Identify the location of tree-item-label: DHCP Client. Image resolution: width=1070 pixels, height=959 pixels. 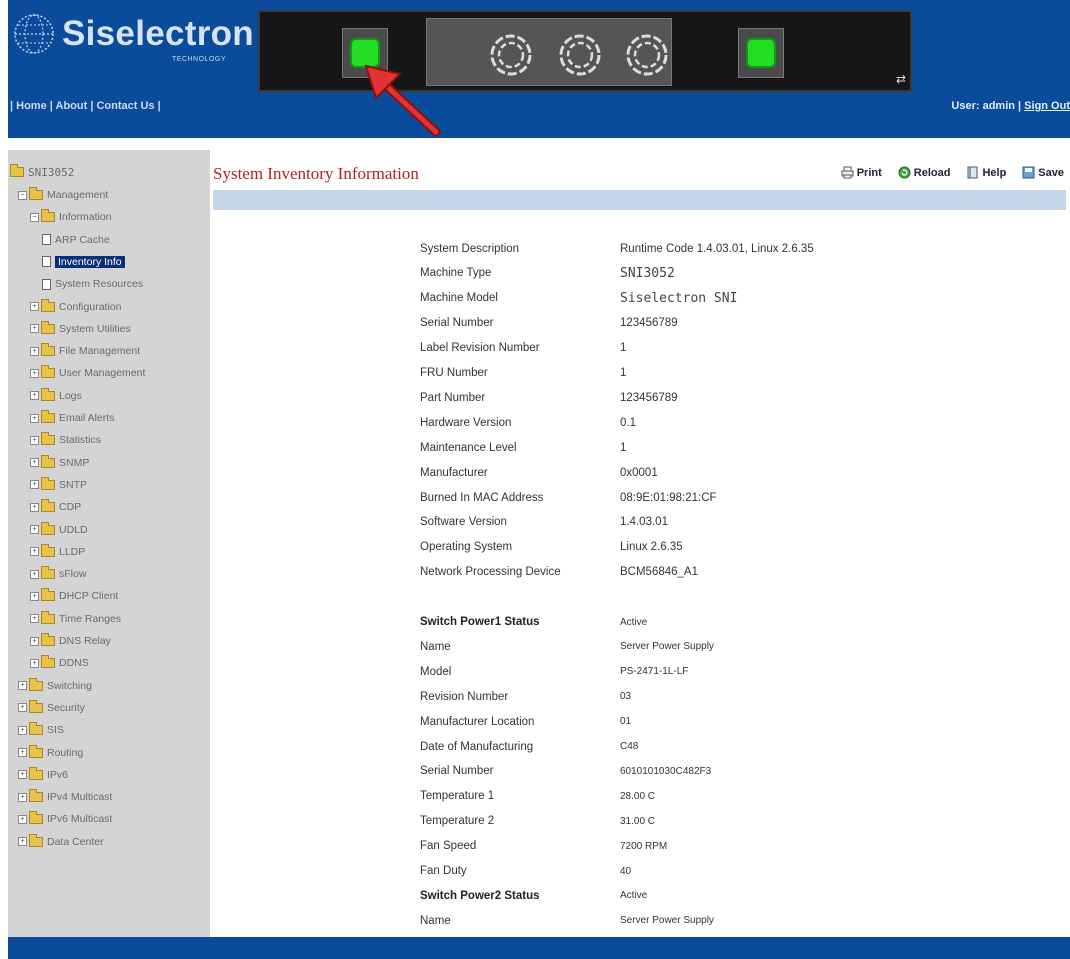
(89, 596).